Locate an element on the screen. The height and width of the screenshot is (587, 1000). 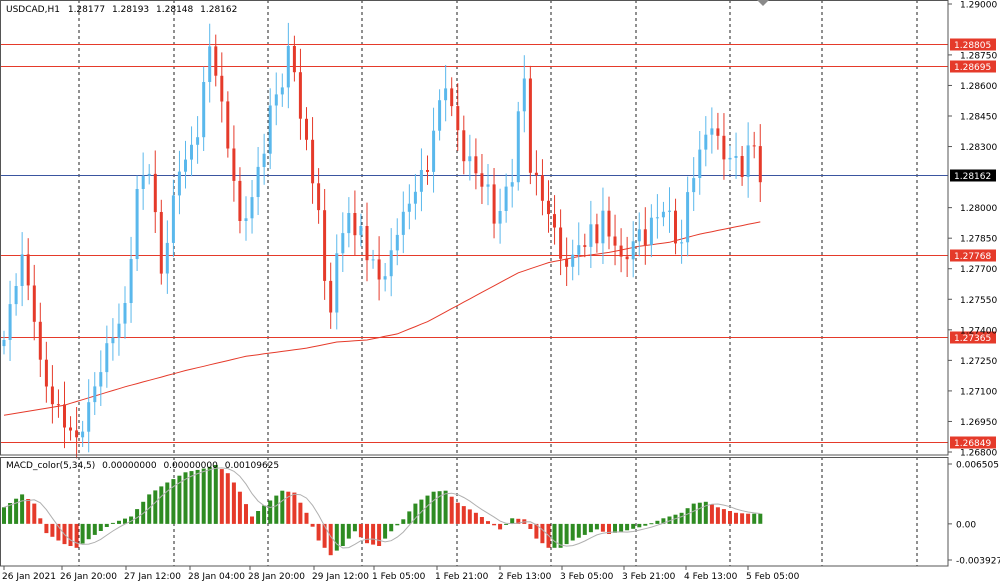
time-tick-label: 2 Feb 13:00 is located at coordinates (525, 577).